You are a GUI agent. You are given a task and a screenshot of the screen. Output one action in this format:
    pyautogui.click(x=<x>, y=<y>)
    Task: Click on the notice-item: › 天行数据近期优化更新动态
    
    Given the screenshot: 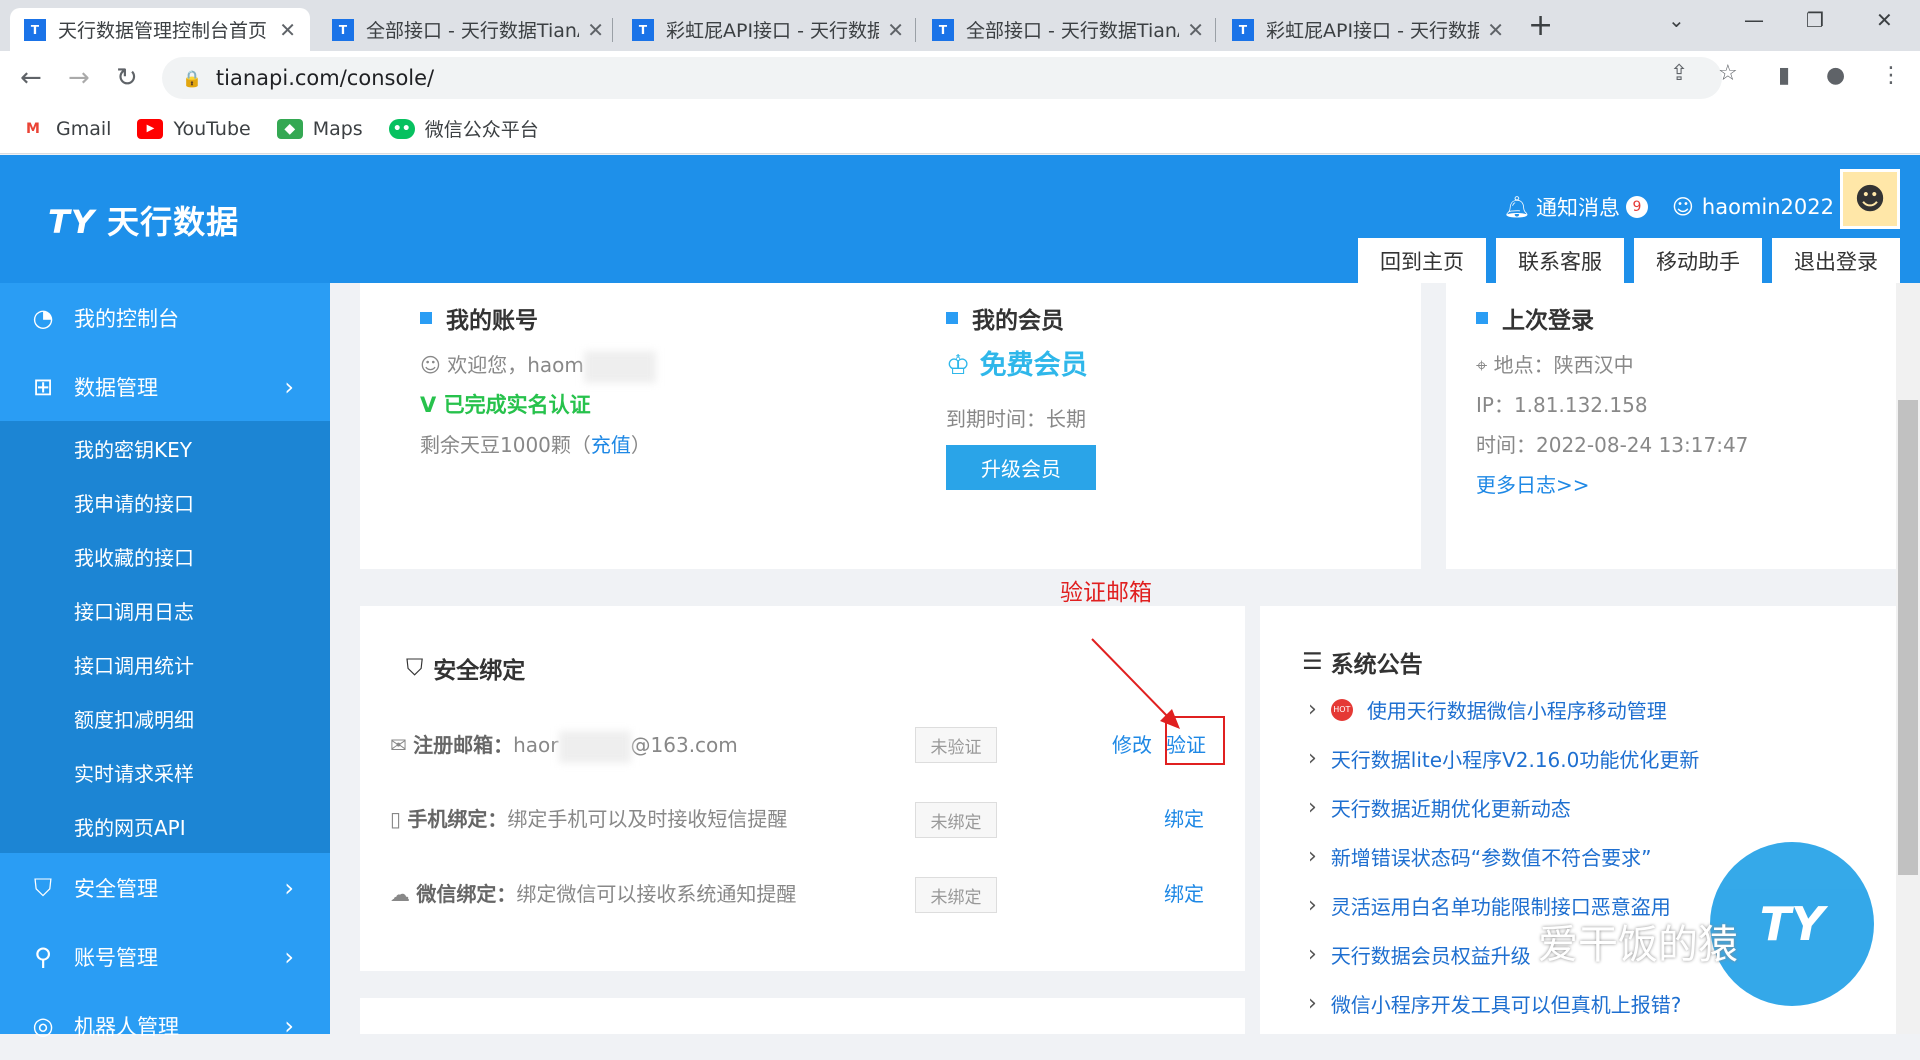 What is the action you would take?
    pyautogui.click(x=1439, y=807)
    